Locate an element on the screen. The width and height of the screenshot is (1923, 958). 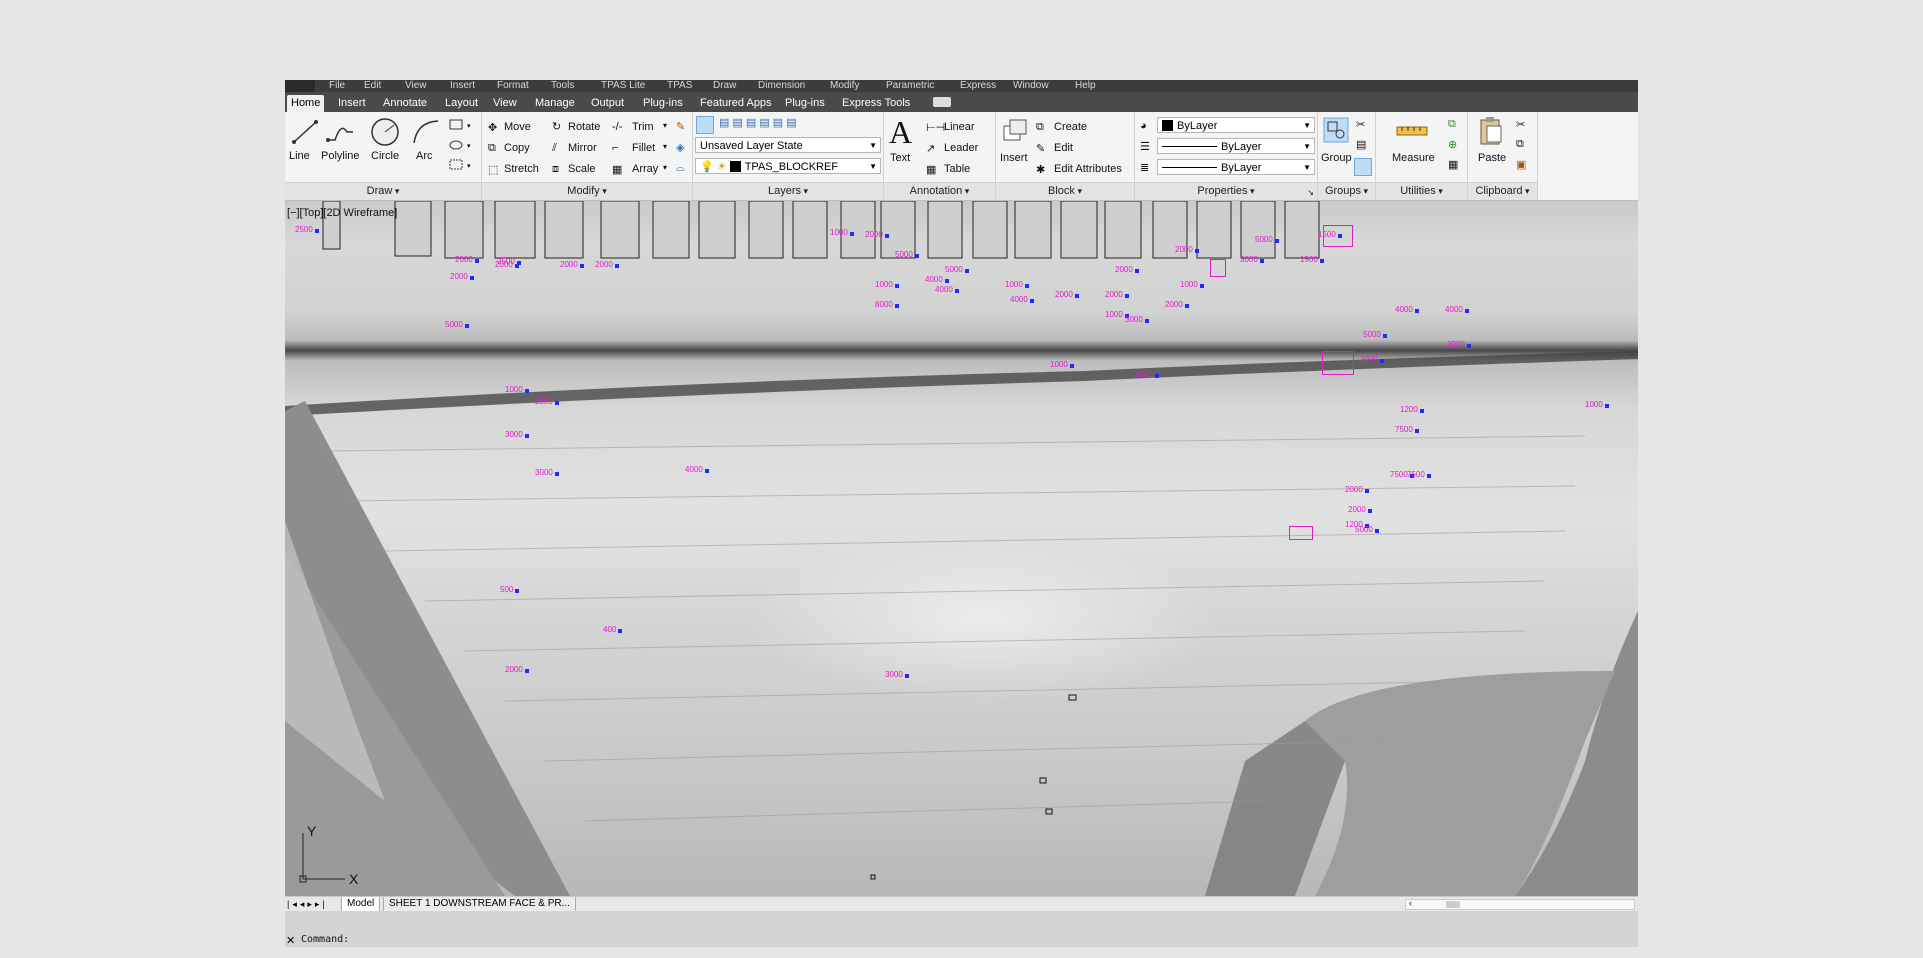
quick-select-icon: ⧉ is located at coordinates (1452, 124).